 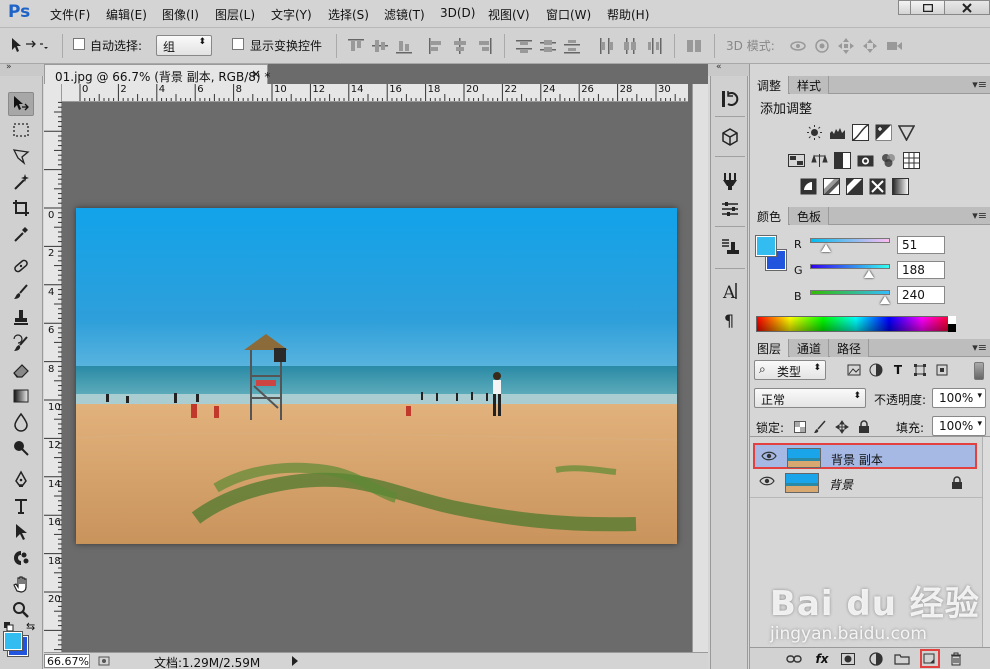 What do you see at coordinates (380, 46) in the screenshot?
I see `align-vcenter-icon` at bounding box center [380, 46].